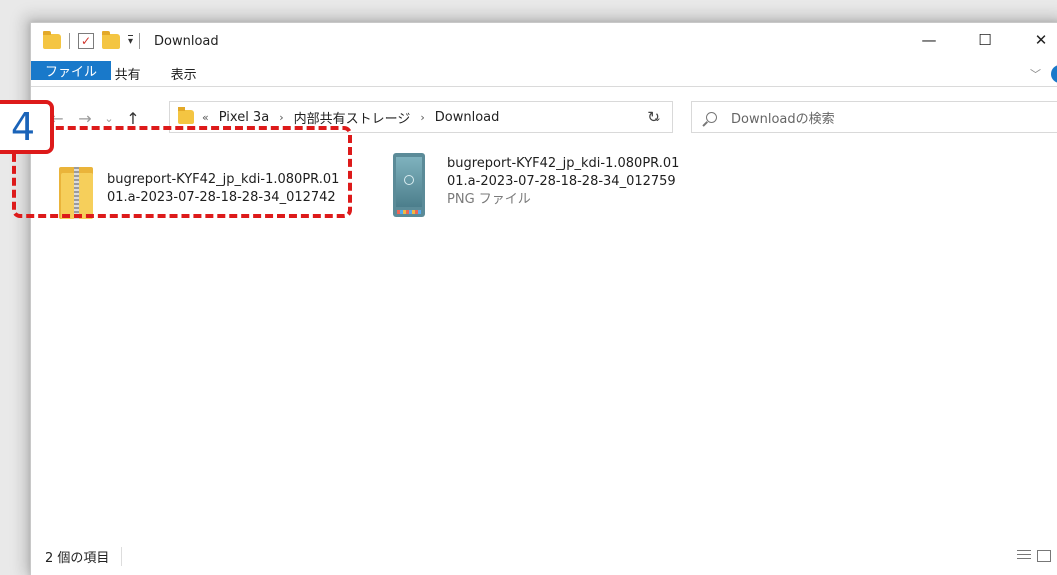  What do you see at coordinates (76, 193) in the screenshot?
I see `zip-folder-icon` at bounding box center [76, 193].